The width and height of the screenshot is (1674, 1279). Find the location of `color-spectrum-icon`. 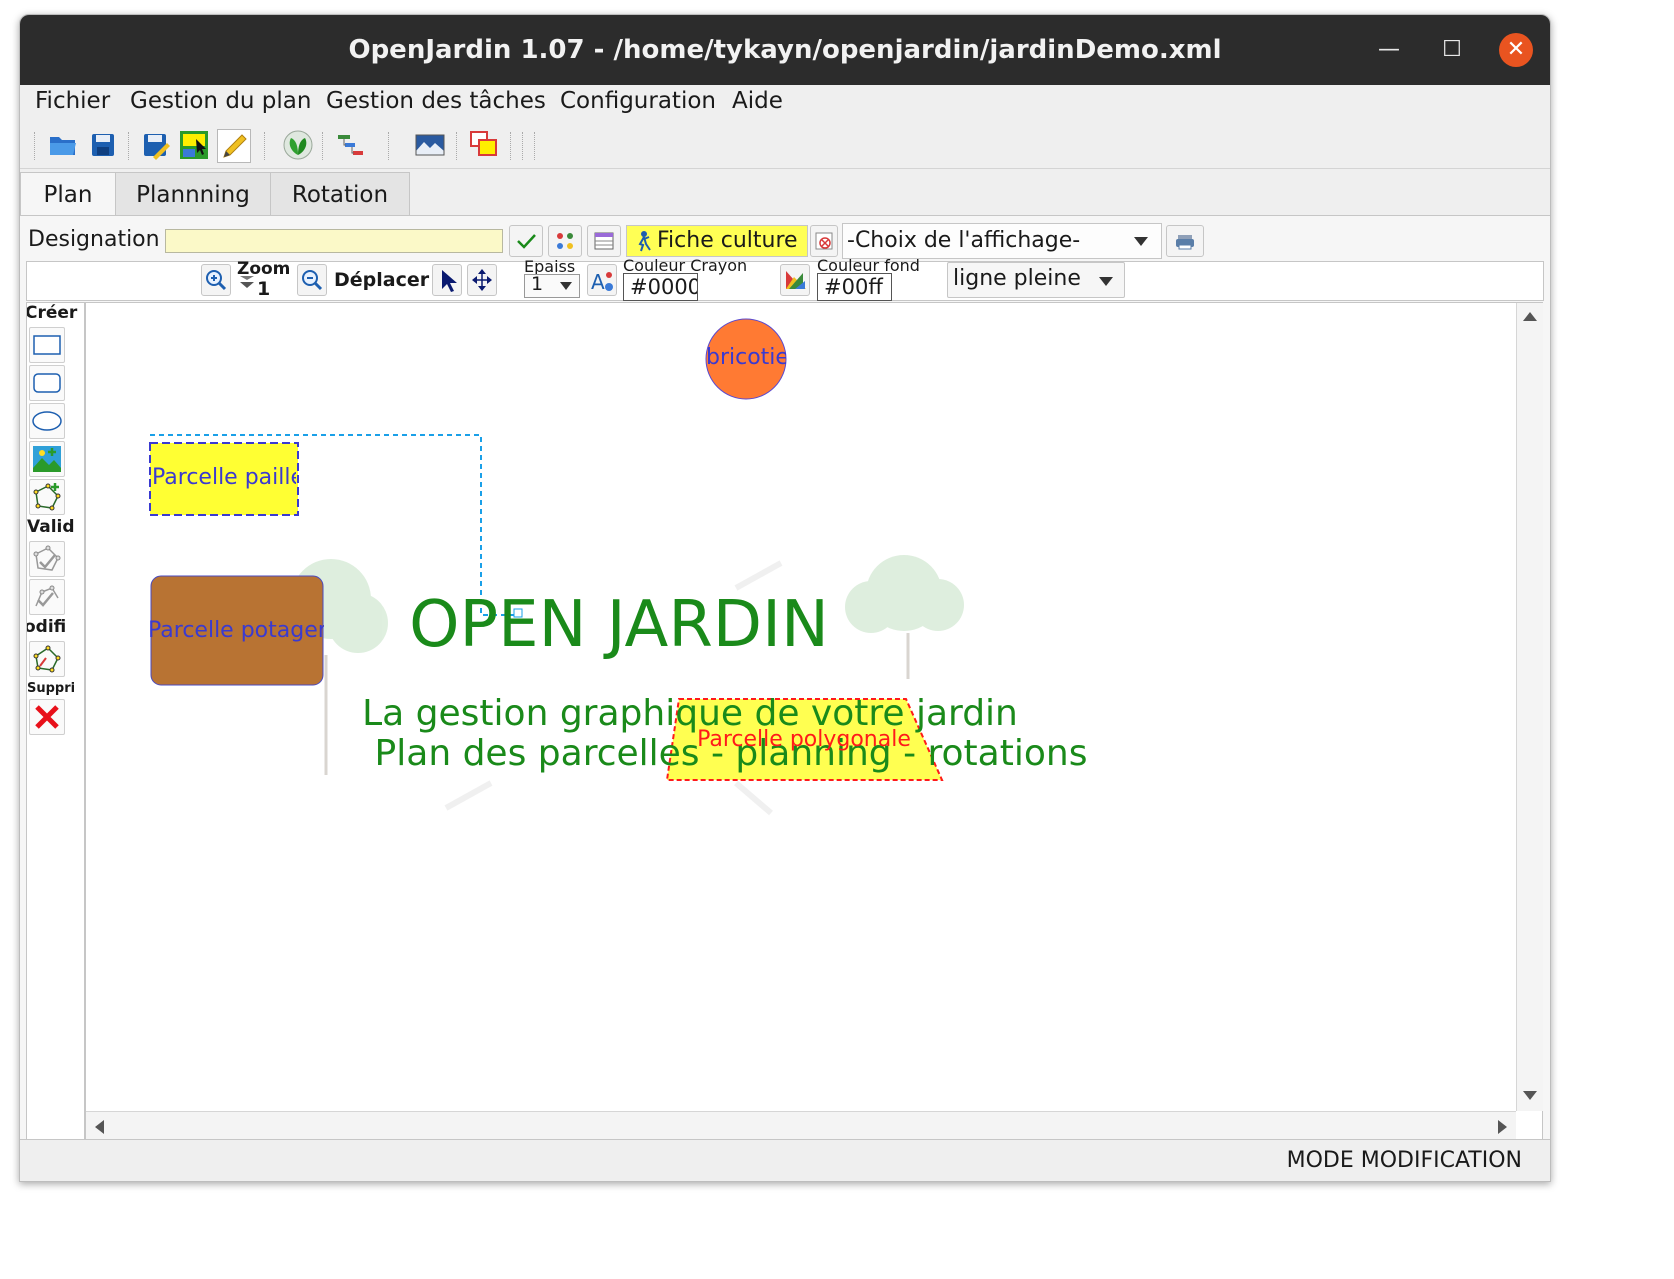

color-spectrum-icon is located at coordinates (796, 280).